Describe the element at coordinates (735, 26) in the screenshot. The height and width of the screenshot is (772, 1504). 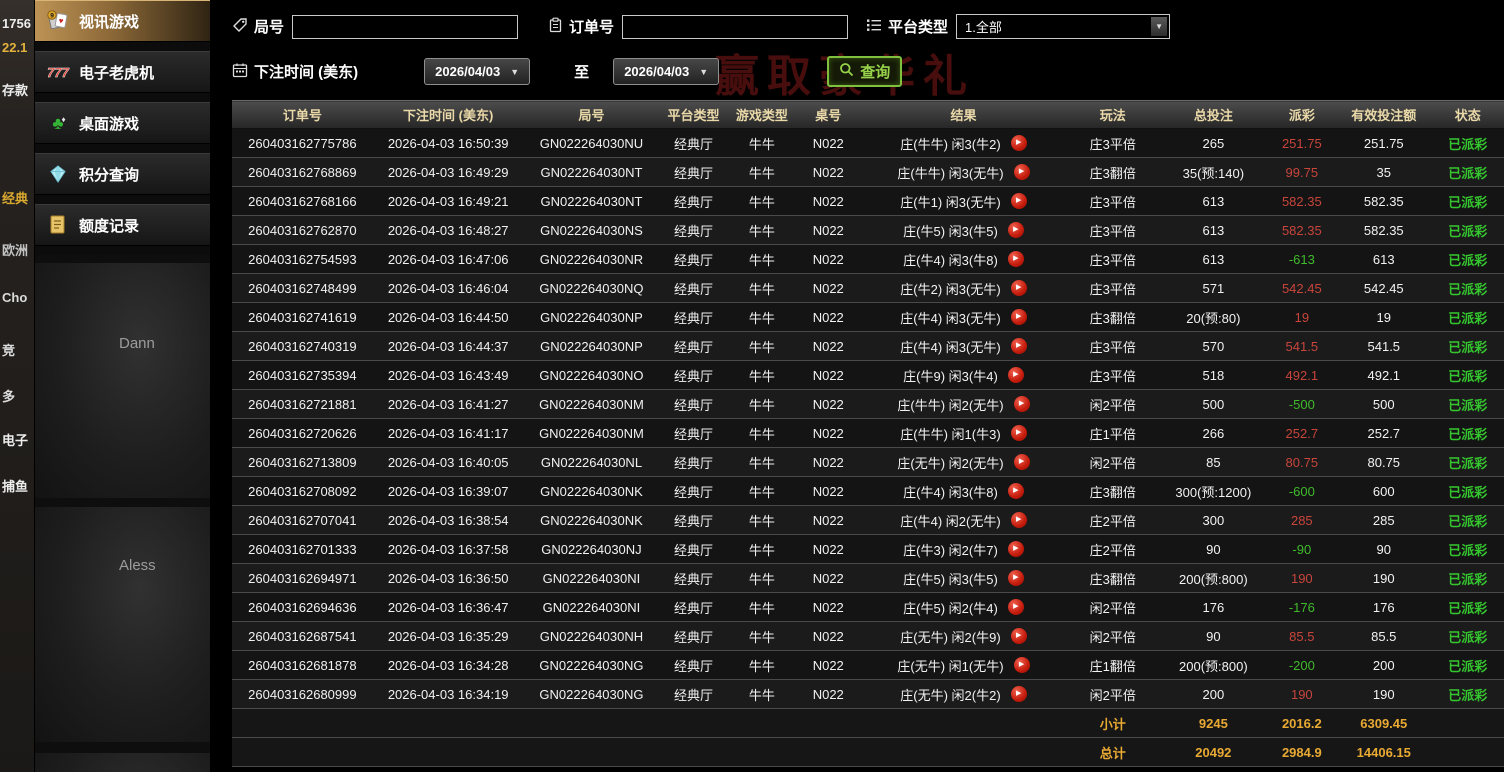
I see `order-number-input` at that location.